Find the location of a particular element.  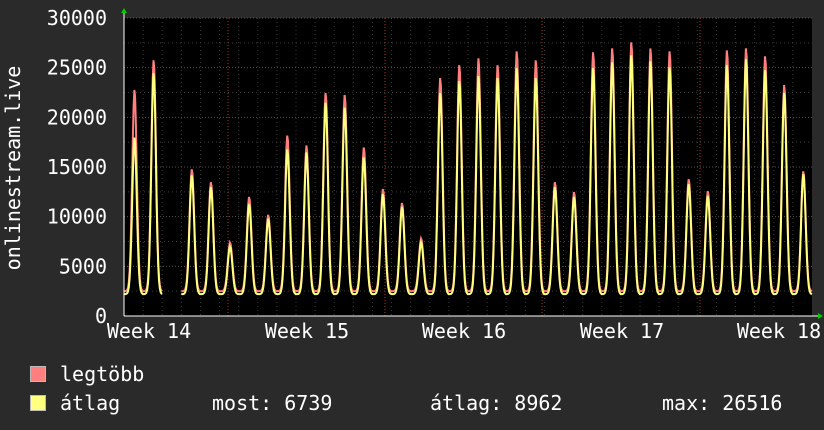

y-tick-label: 0 is located at coordinates (101, 316).